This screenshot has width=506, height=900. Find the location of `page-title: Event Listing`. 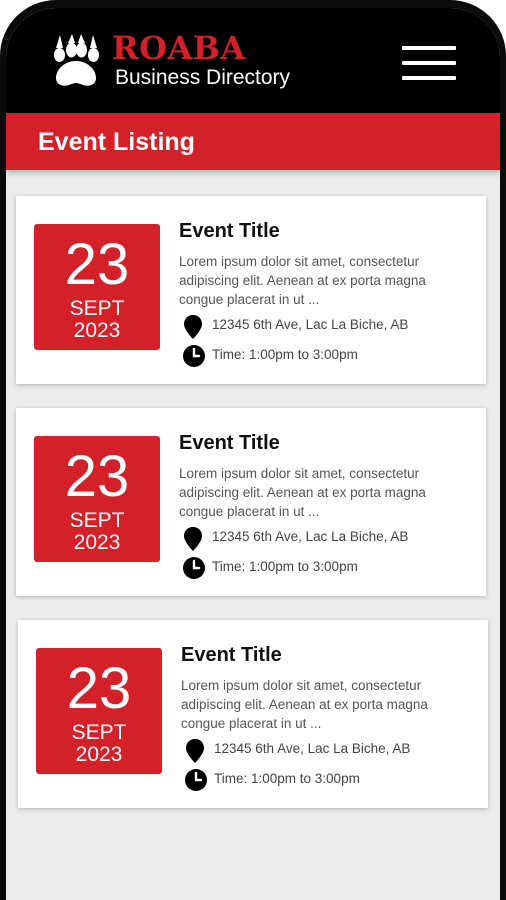

page-title: Event Listing is located at coordinates (116, 142).